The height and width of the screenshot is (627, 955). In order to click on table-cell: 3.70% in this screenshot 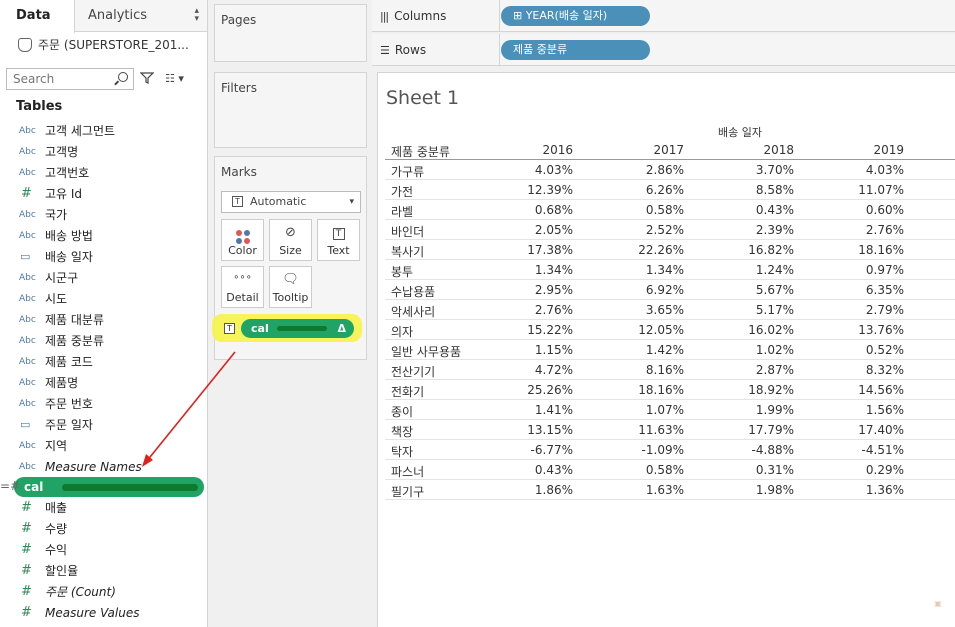, I will do `click(744, 170)`.